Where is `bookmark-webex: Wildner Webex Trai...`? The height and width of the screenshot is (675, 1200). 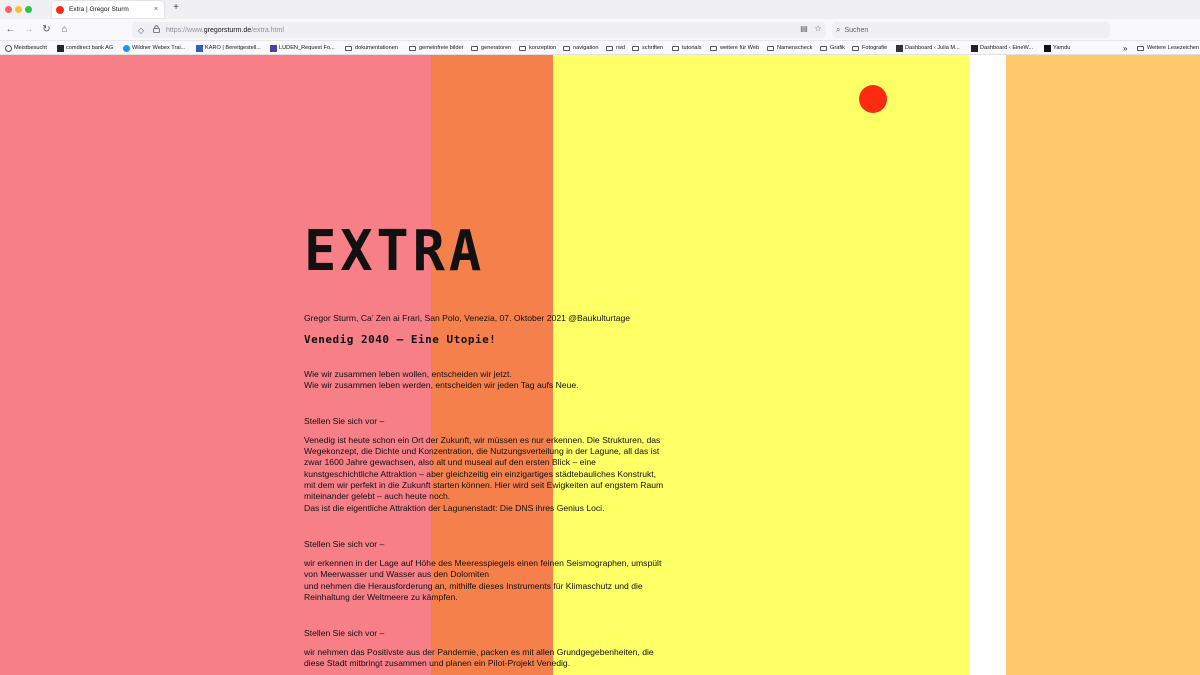
bookmark-webex: Wildner Webex Trai... is located at coordinates (154, 48).